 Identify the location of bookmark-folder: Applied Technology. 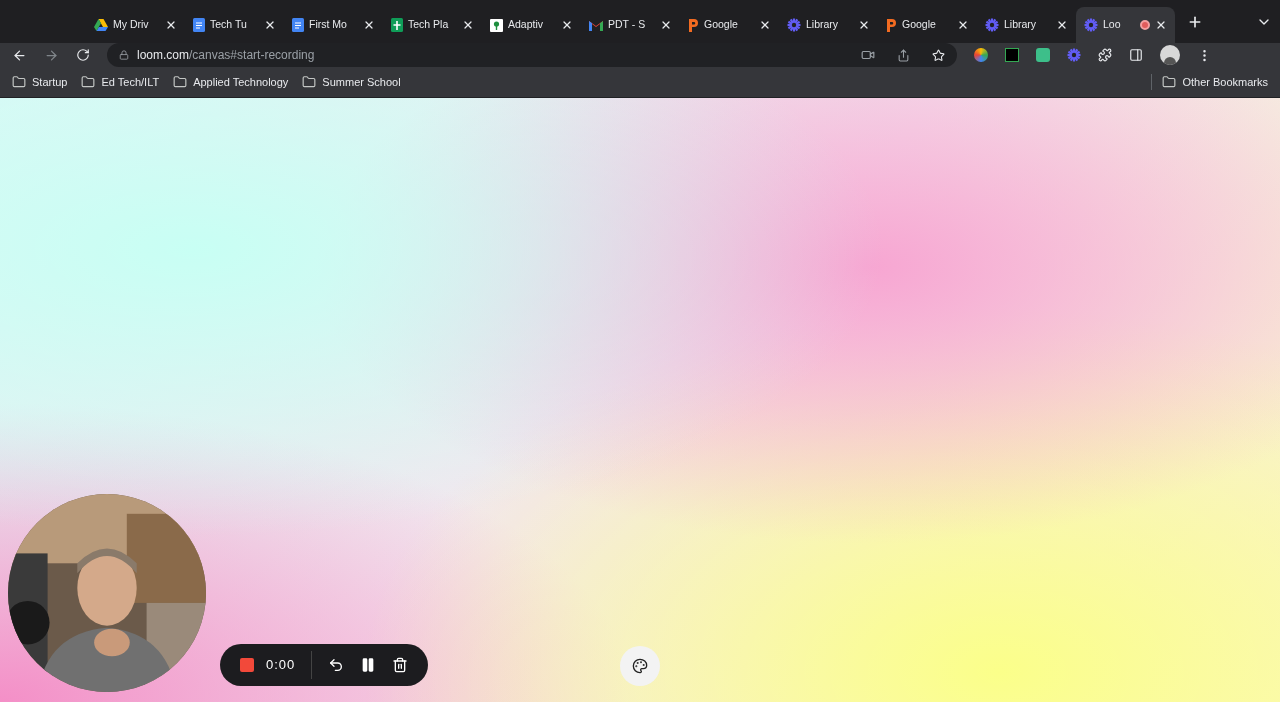
(231, 82).